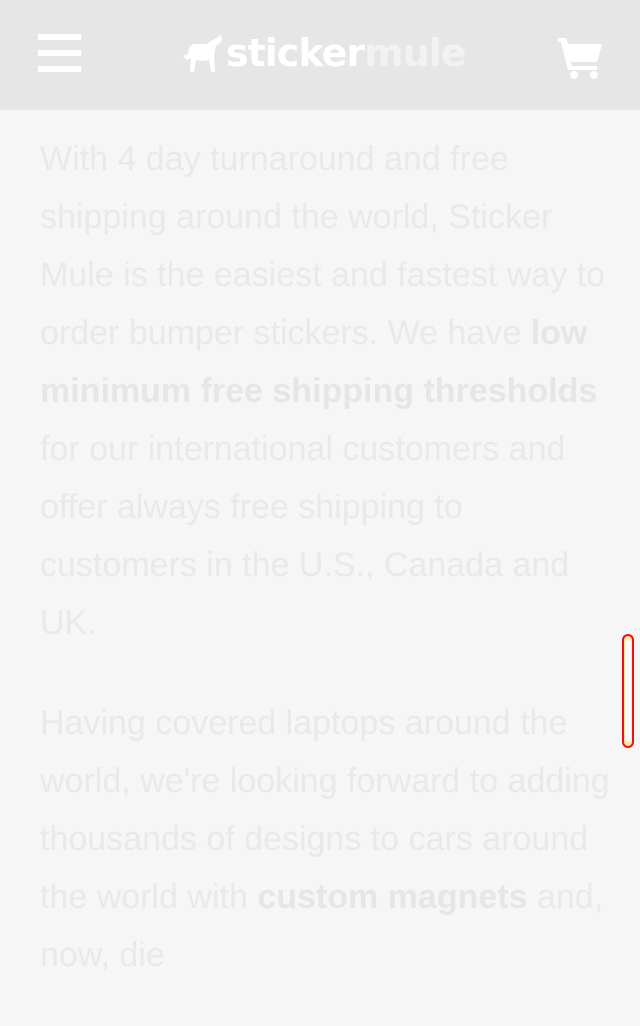  I want to click on hamburger-menu-icon, so click(60, 54).